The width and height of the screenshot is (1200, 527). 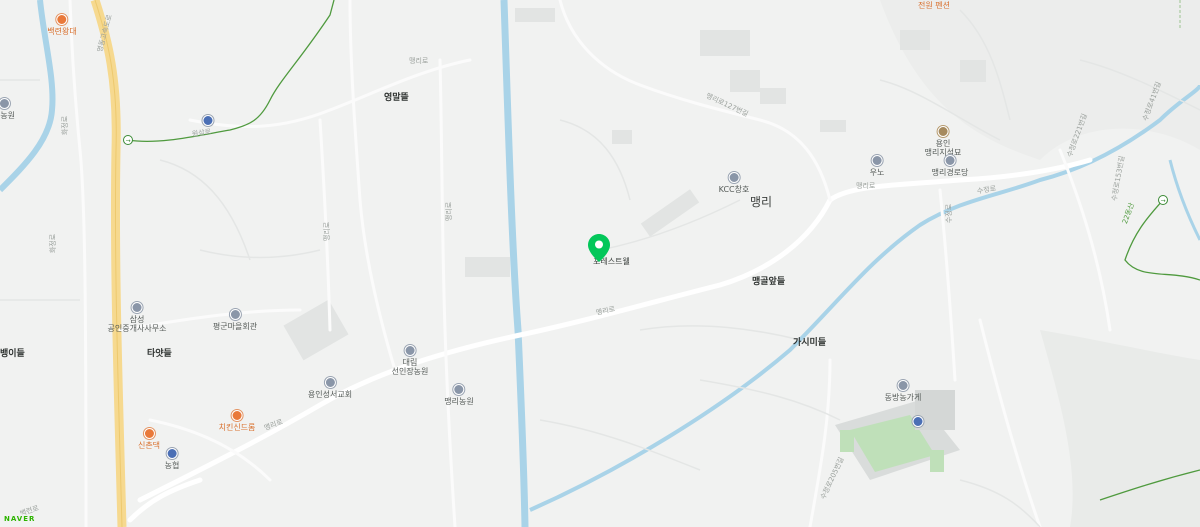 I want to click on poi-baekryeon: 백련왕대, so click(x=62, y=25).